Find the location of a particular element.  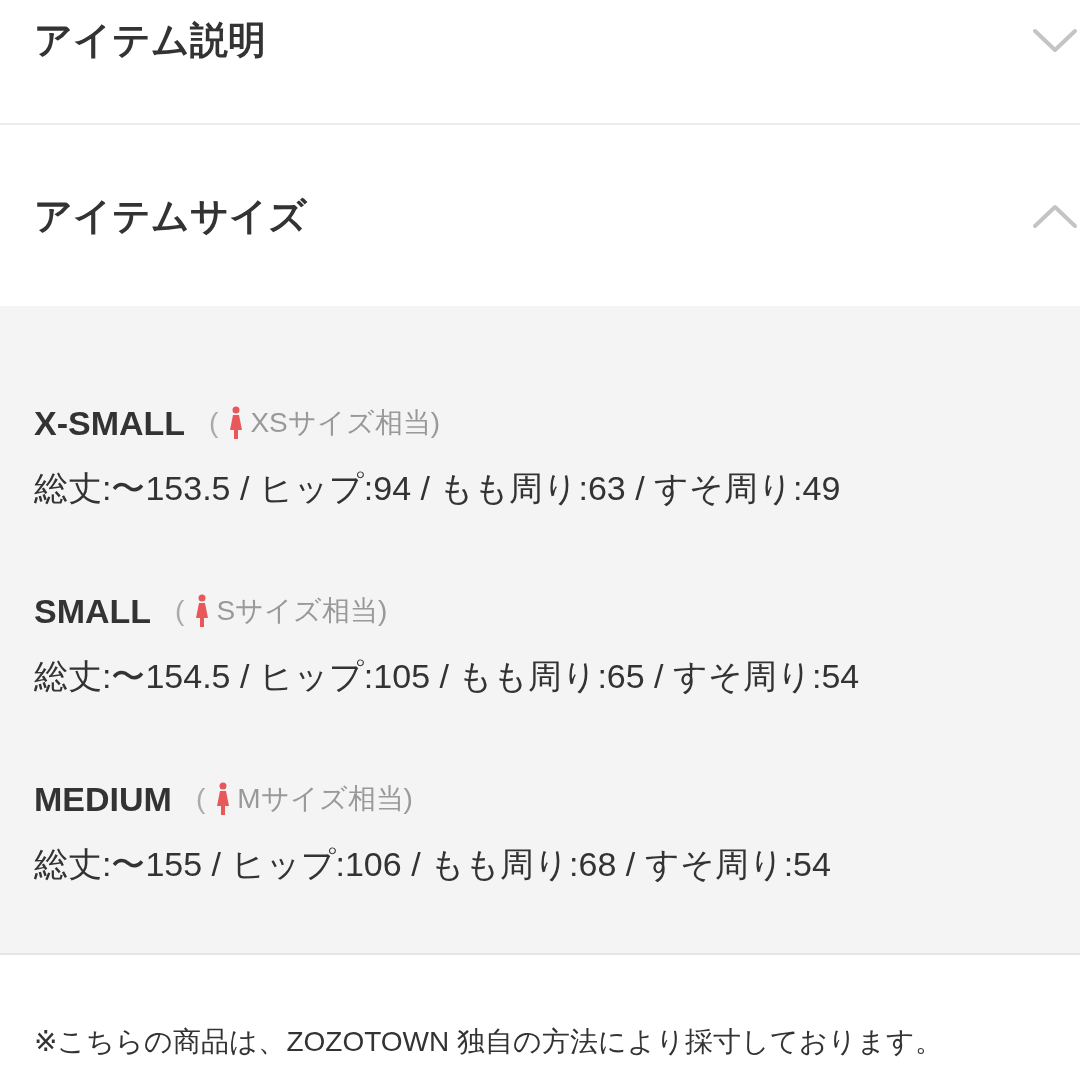

size-name: MEDIUM is located at coordinates (103, 799).